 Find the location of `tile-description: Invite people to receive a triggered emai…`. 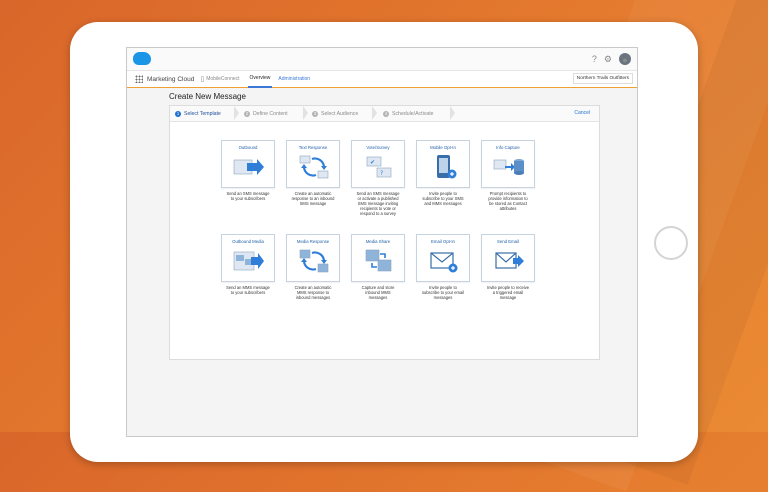

tile-description: Invite people to receive a triggered emai… is located at coordinates (508, 292).